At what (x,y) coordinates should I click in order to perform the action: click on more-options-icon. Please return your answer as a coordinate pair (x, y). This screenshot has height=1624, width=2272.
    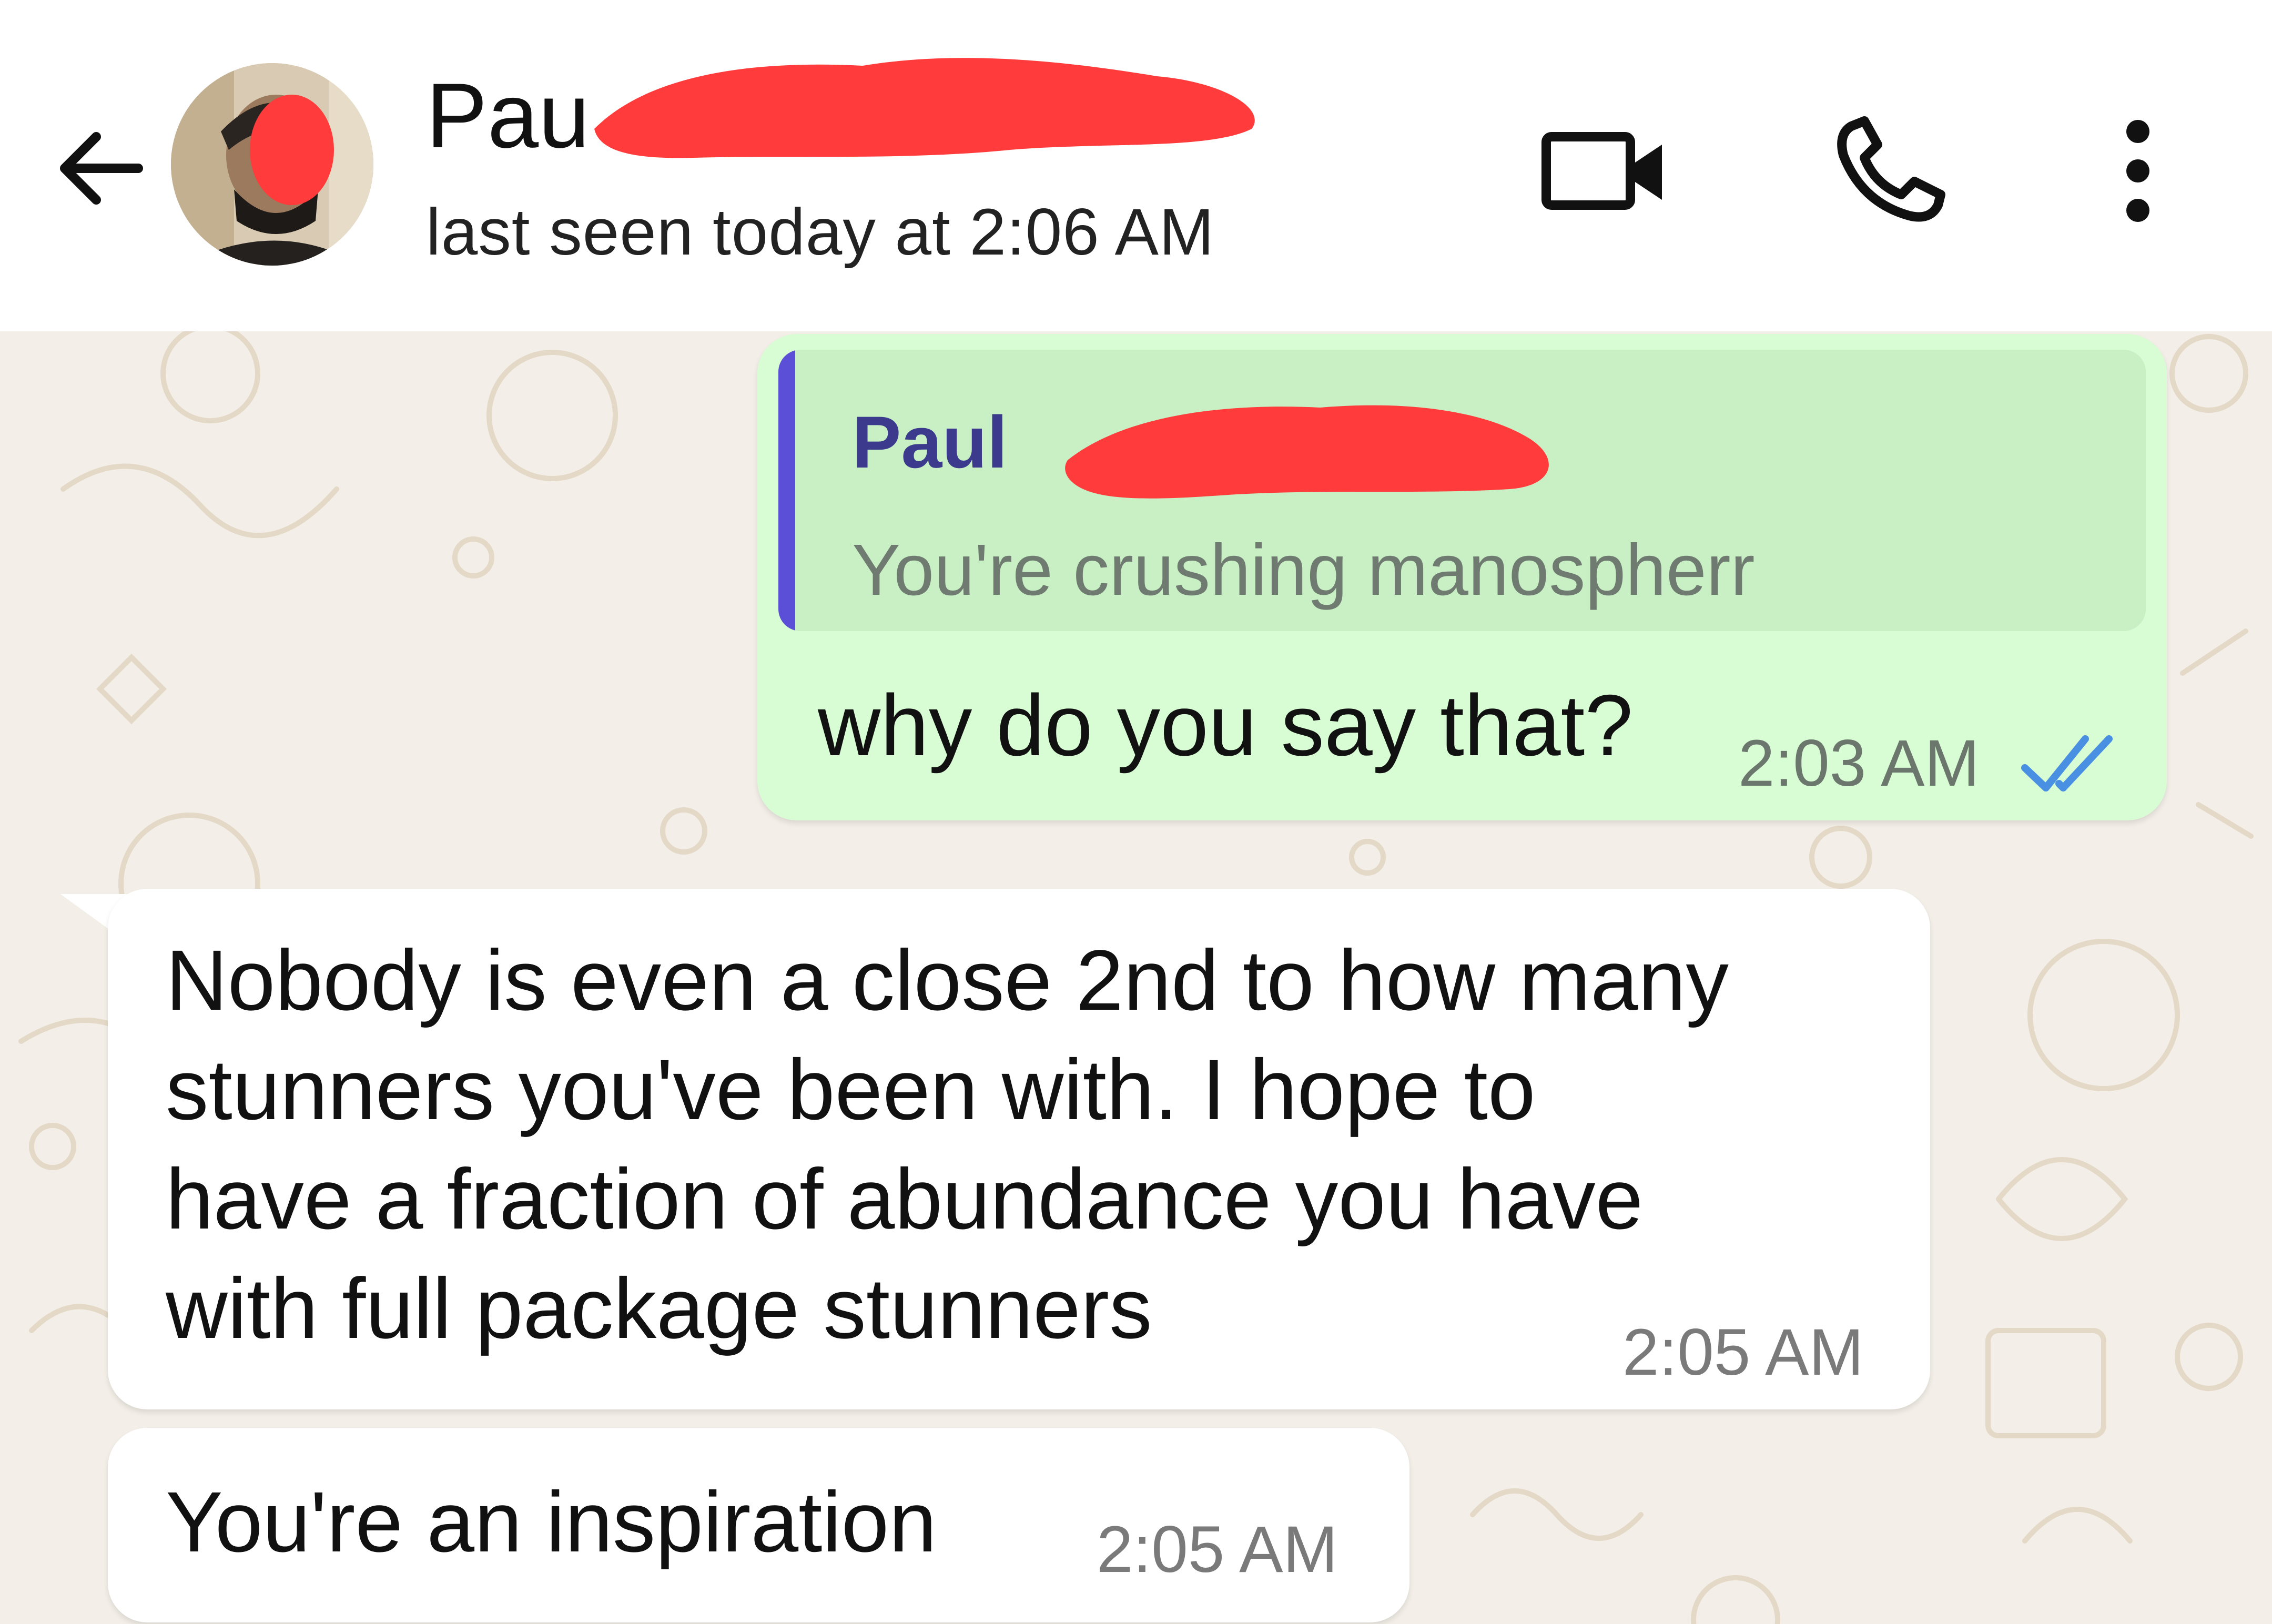
    Looking at the image, I should click on (2138, 171).